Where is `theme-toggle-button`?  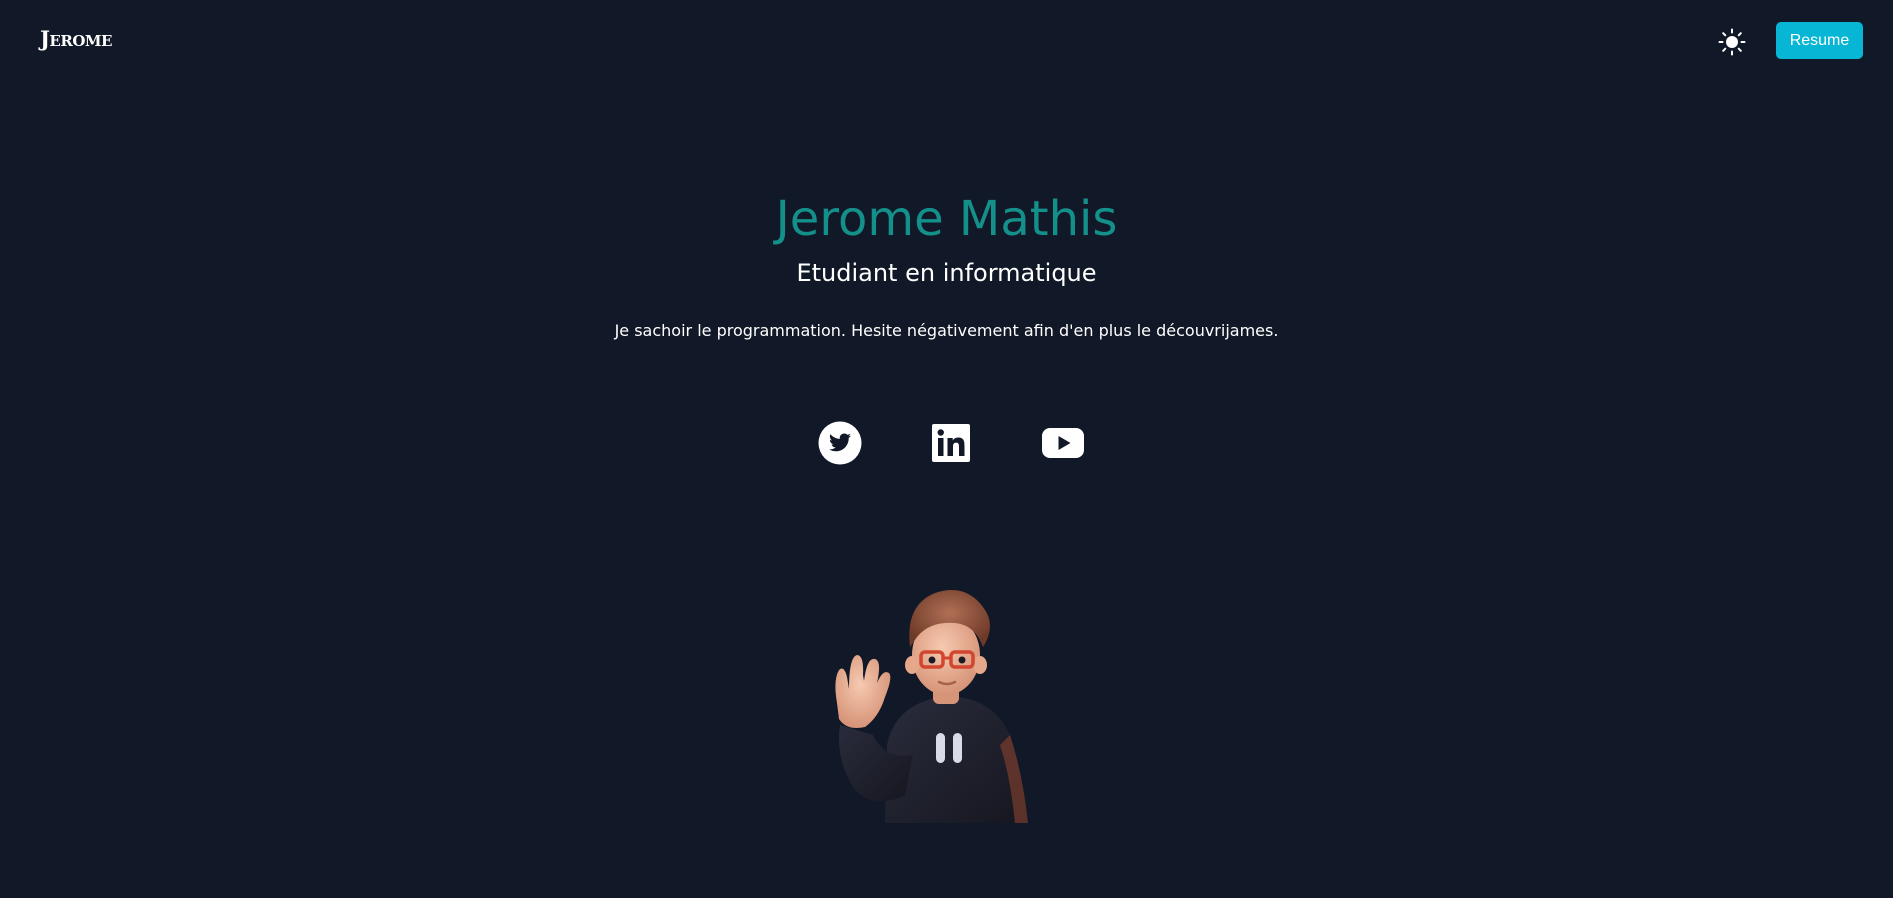
theme-toggle-button is located at coordinates (1732, 42).